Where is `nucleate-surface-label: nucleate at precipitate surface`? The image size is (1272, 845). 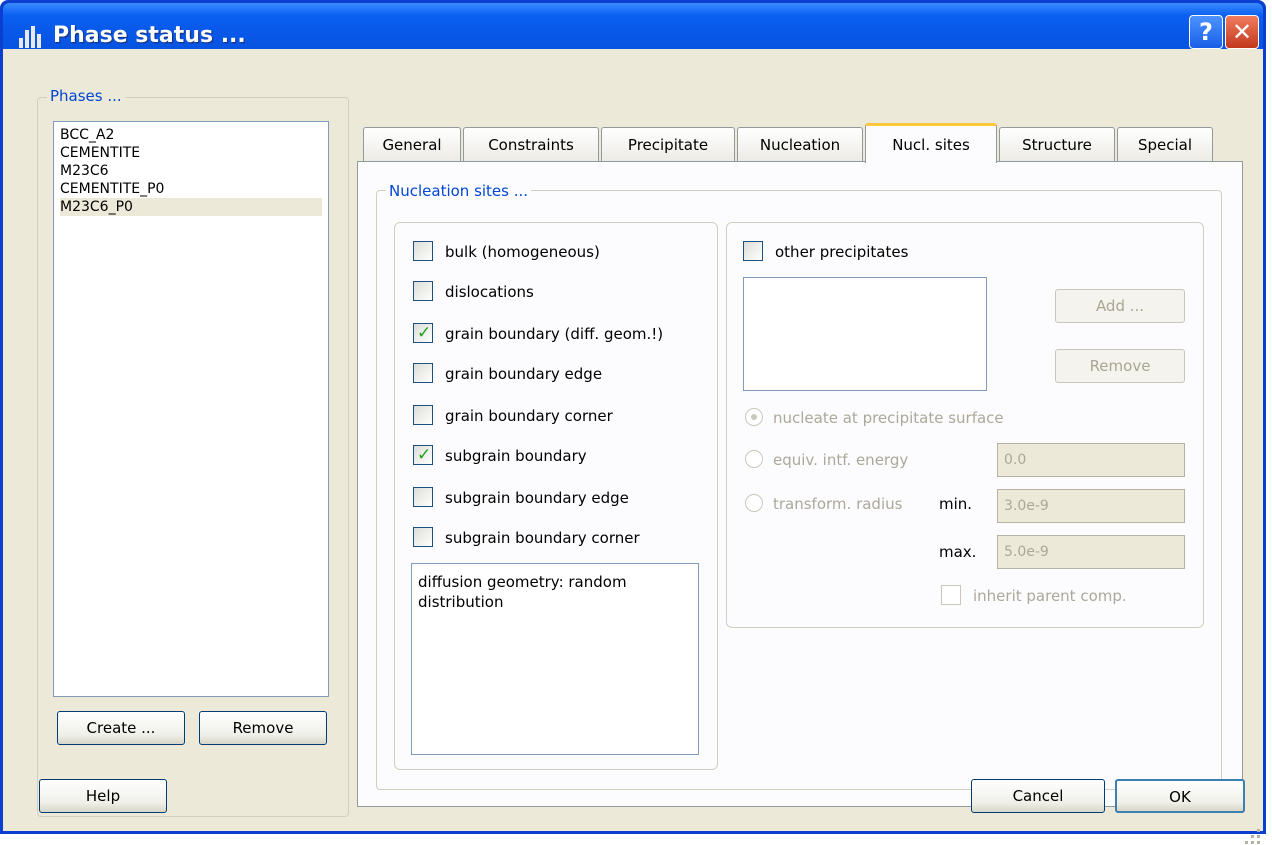
nucleate-surface-label: nucleate at precipitate surface is located at coordinates (888, 418).